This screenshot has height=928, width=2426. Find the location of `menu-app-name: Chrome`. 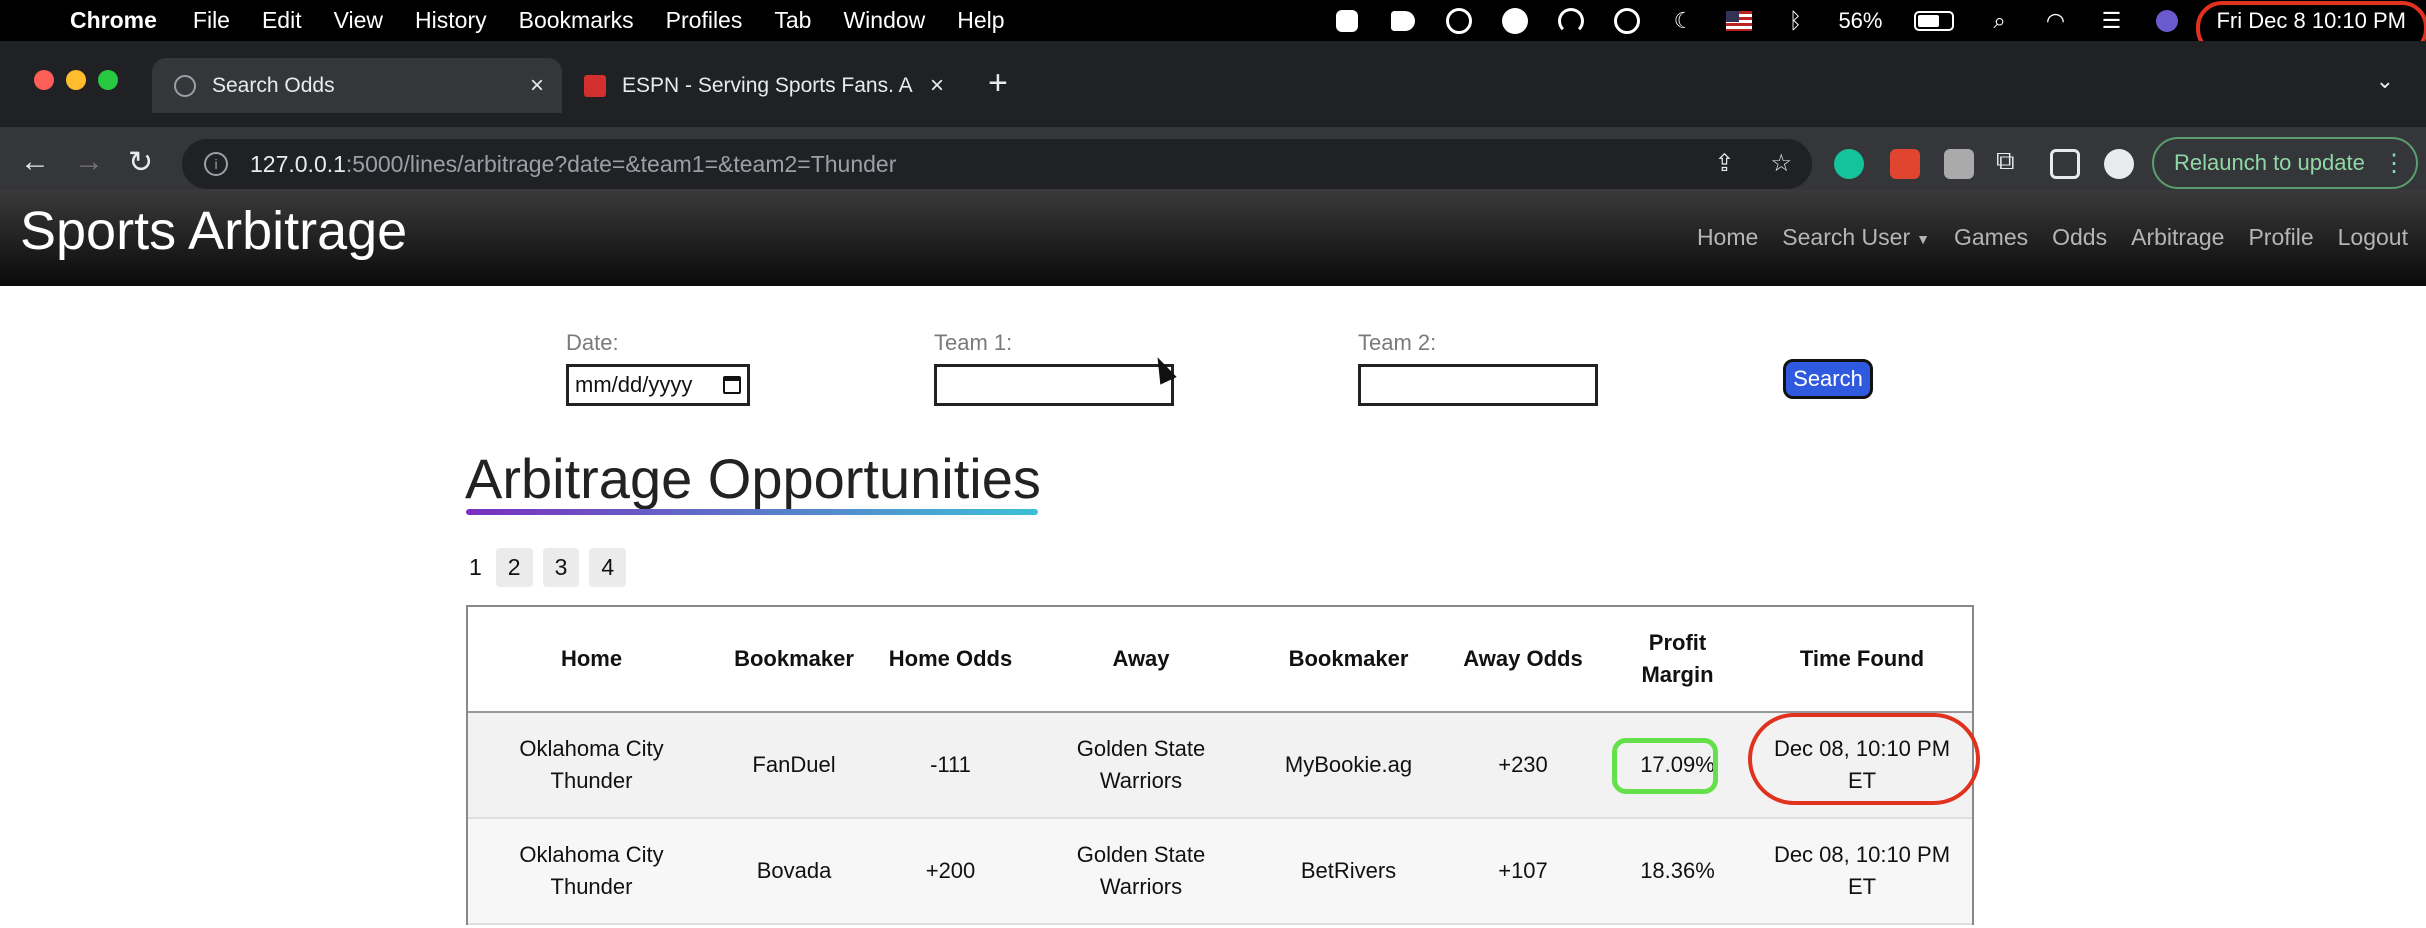

menu-app-name: Chrome is located at coordinates (113, 20).